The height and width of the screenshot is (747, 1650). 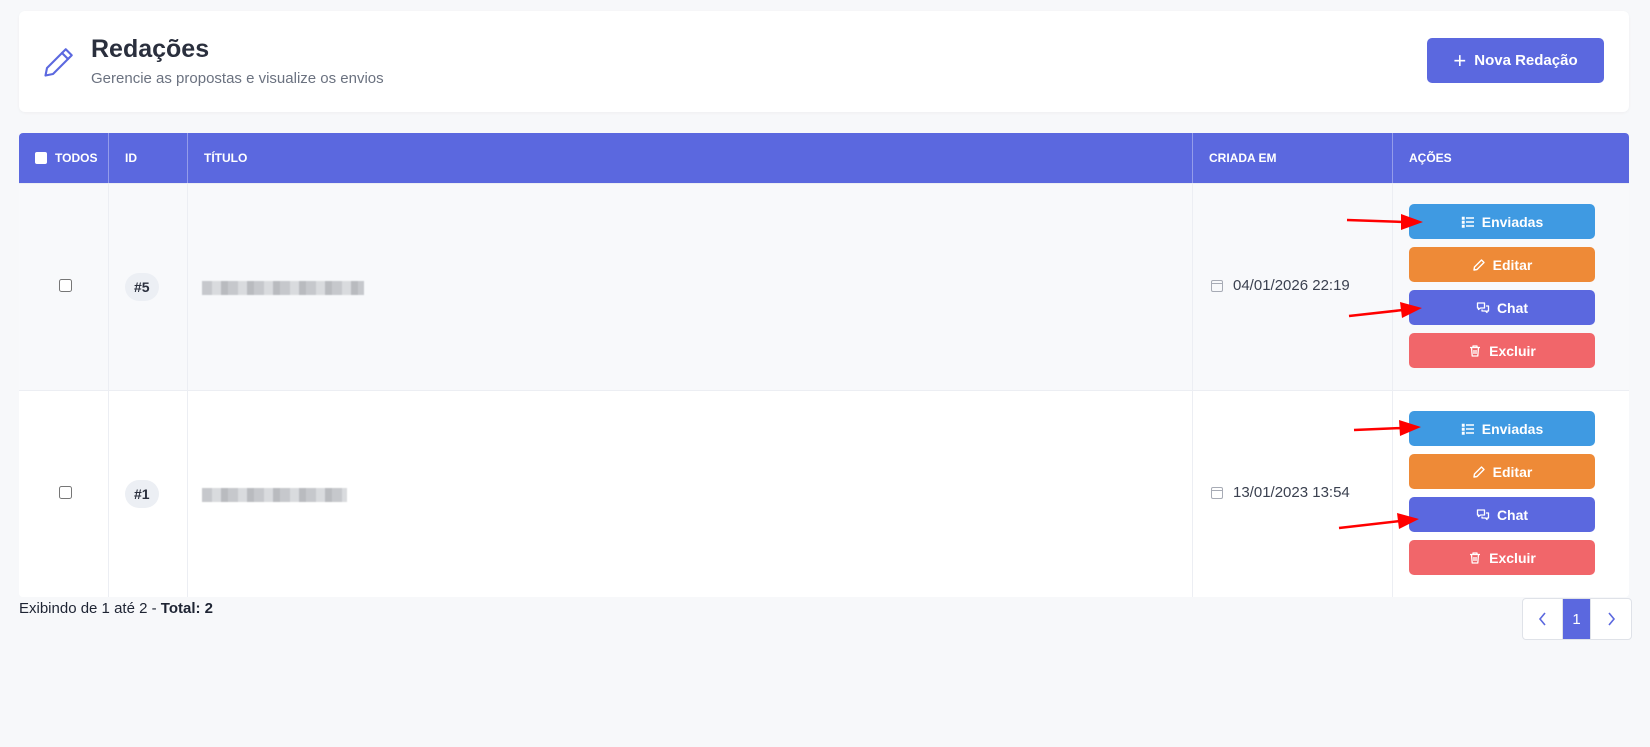 I want to click on prev-page-button, so click(x=1543, y=619).